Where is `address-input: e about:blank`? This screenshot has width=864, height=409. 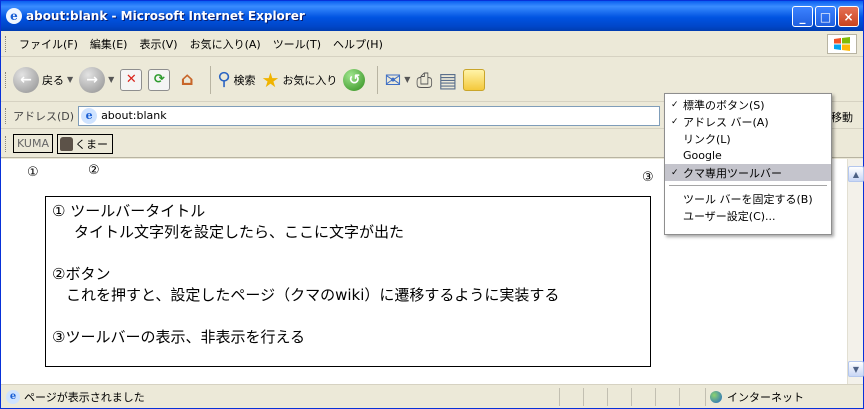 address-input: e about:blank is located at coordinates (369, 115).